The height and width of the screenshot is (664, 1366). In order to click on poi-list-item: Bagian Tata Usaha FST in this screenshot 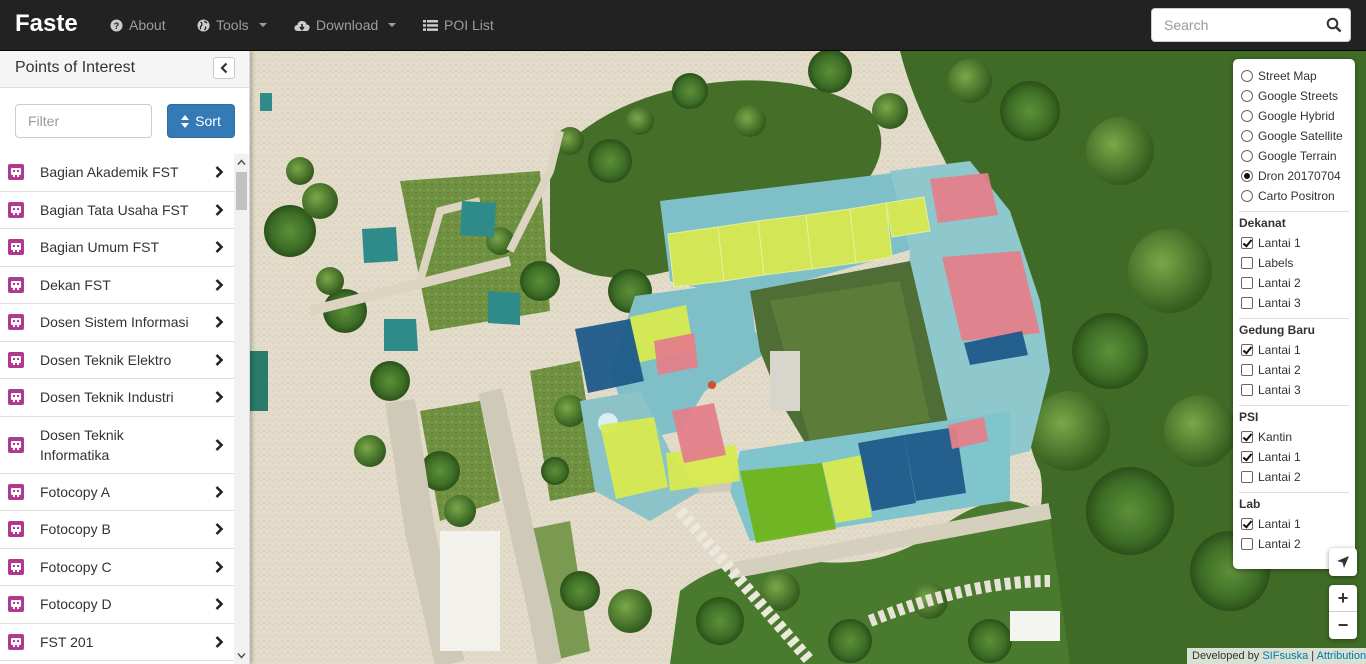, I will do `click(117, 210)`.